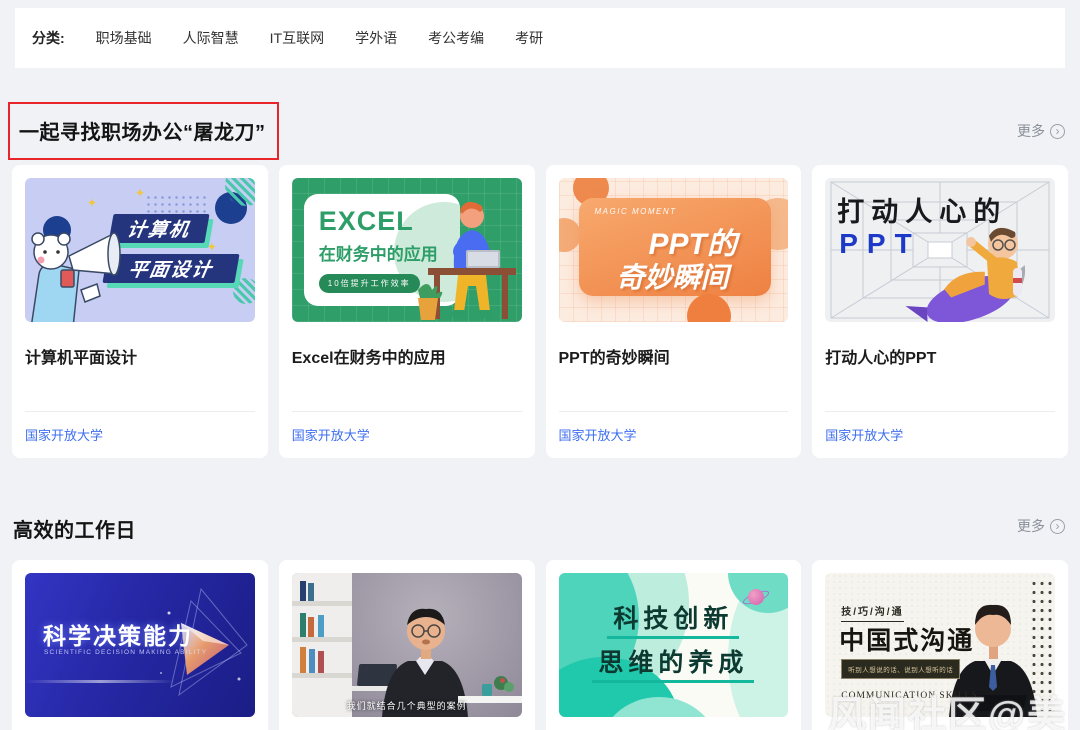 Image resolution: width=1080 pixels, height=730 pixels. Describe the element at coordinates (406, 250) in the screenshot. I see `course-thumbnail: EXCEL 在财务中的应用 10倍提升工作效率` at that location.